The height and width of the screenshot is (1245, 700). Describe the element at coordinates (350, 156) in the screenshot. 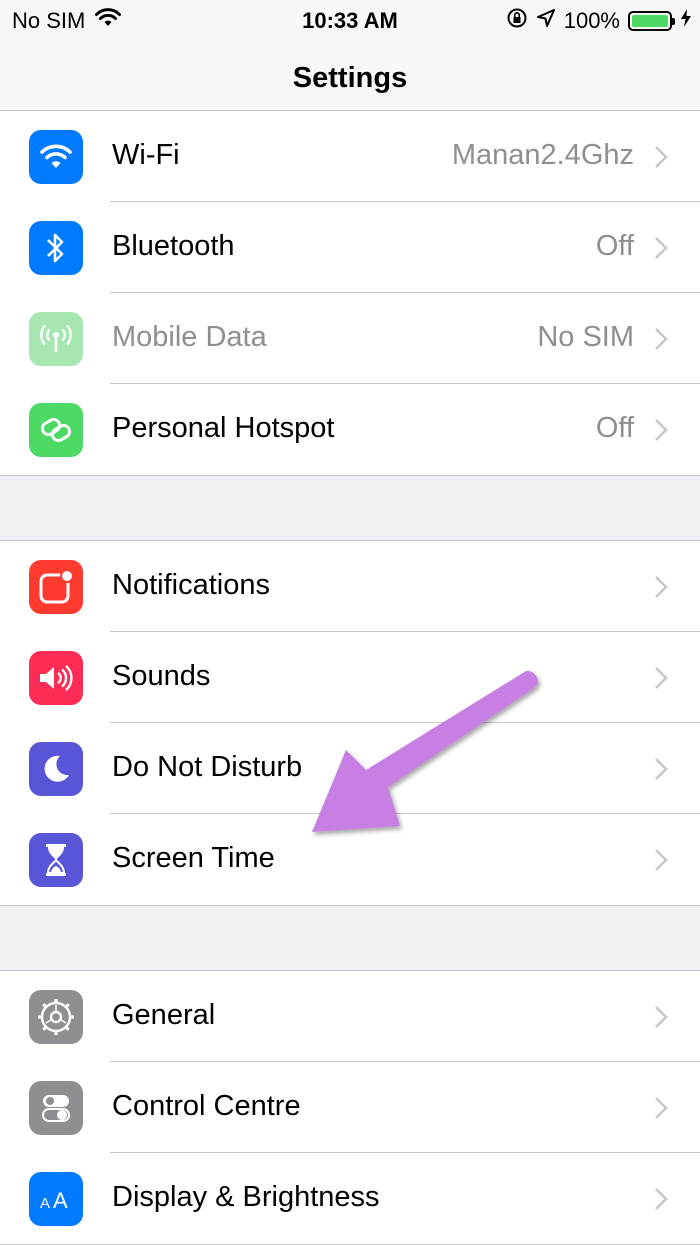

I see `settings-row-wifi: Wi-Fi Manan2.4Ghz` at that location.